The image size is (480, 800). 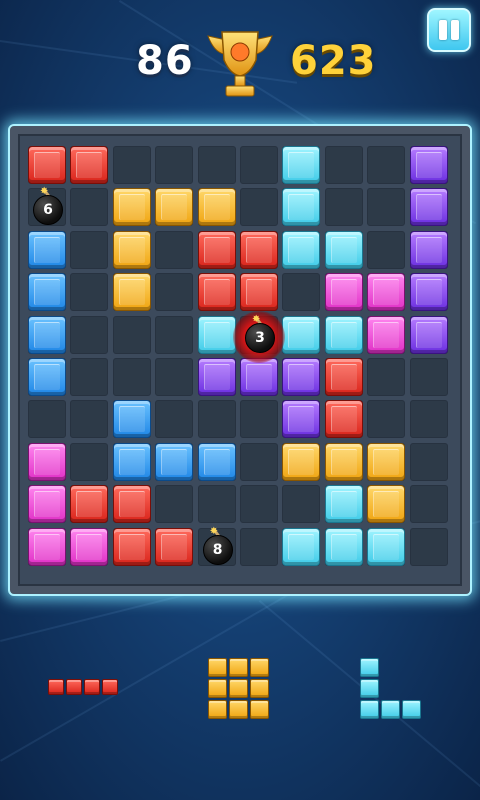 What do you see at coordinates (110, 687) in the screenshot?
I see `red-mini-block` at bounding box center [110, 687].